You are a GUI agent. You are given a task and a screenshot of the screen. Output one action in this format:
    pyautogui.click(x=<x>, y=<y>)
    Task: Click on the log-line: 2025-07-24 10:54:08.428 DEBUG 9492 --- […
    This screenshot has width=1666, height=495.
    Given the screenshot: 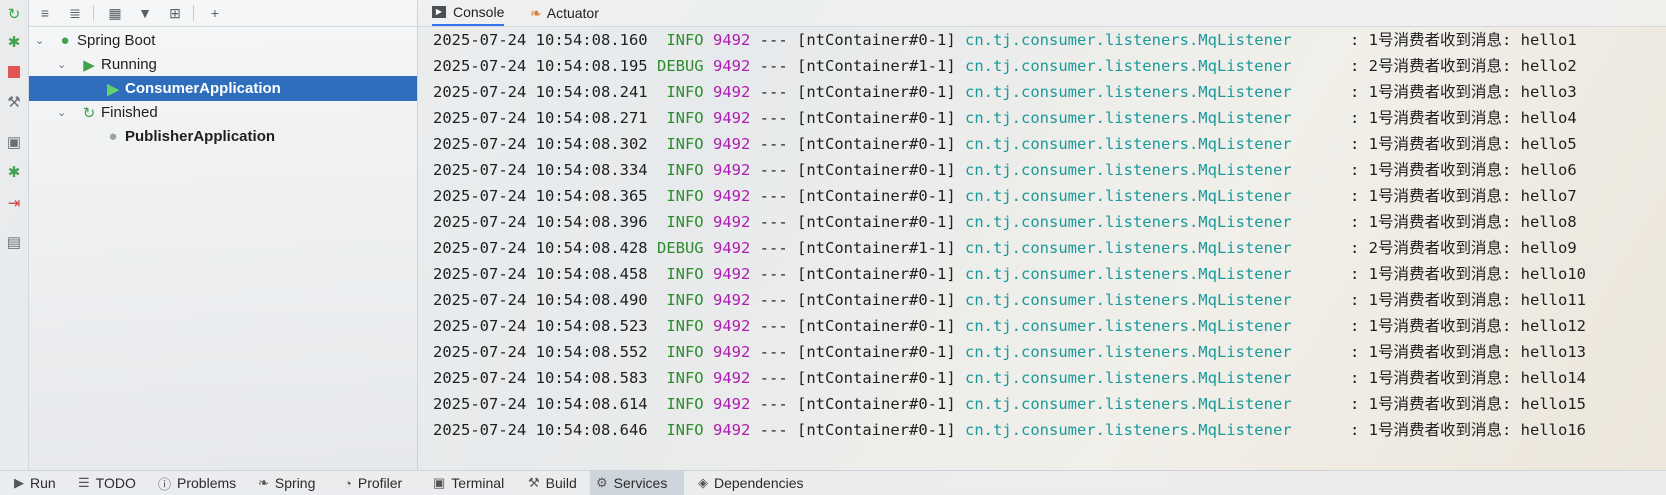 What is the action you would take?
    pyautogui.click(x=1005, y=248)
    